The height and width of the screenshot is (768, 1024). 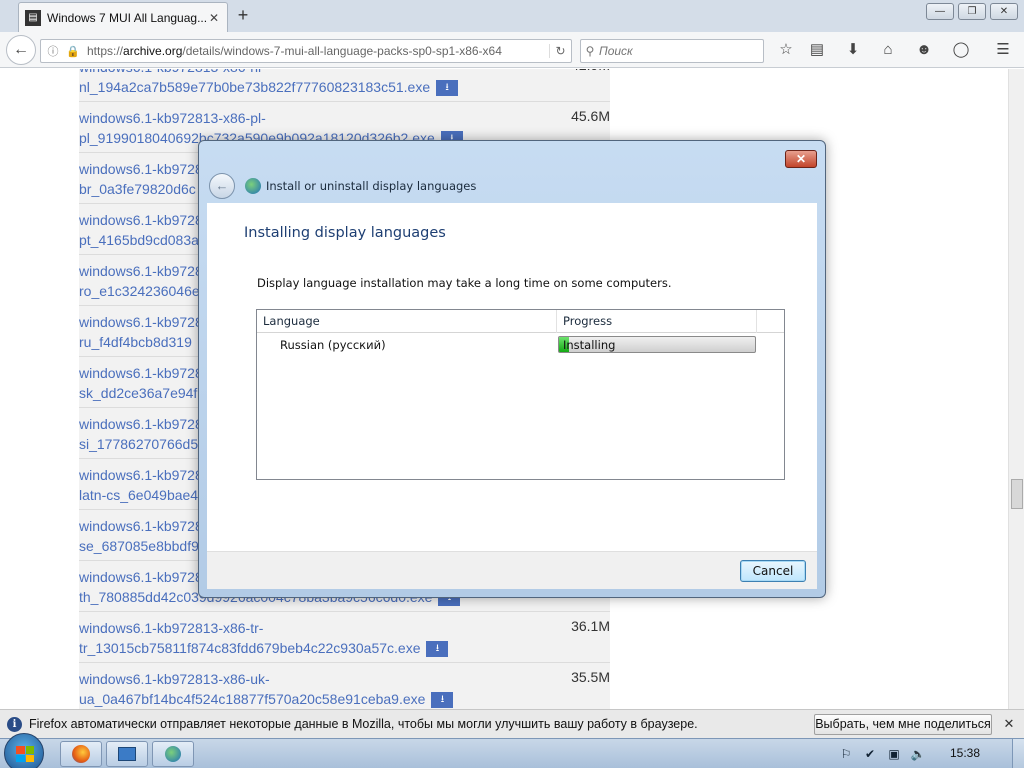 I want to click on pocket-icon: ◯, so click(x=961, y=50).